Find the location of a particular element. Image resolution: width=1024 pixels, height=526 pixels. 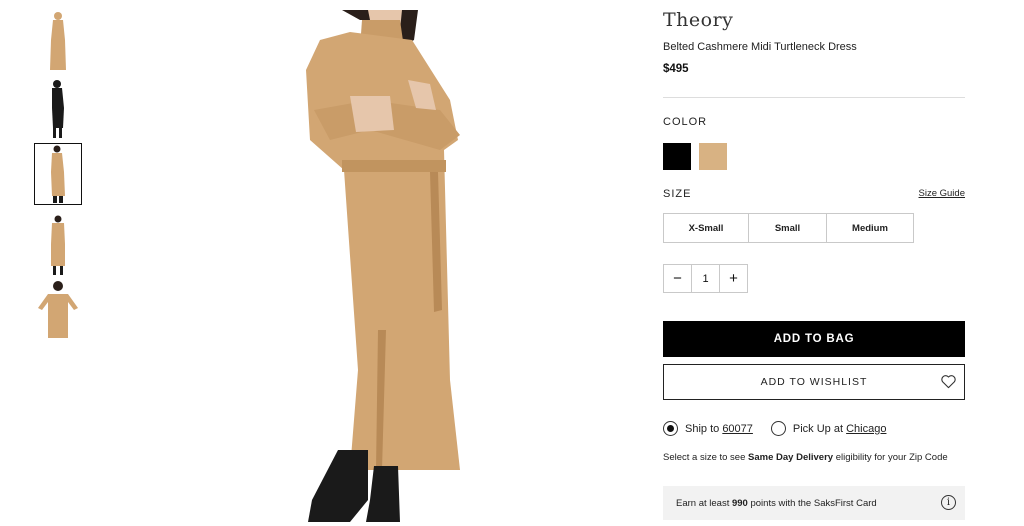

rewards-prefix: Earn at least is located at coordinates (703, 503).